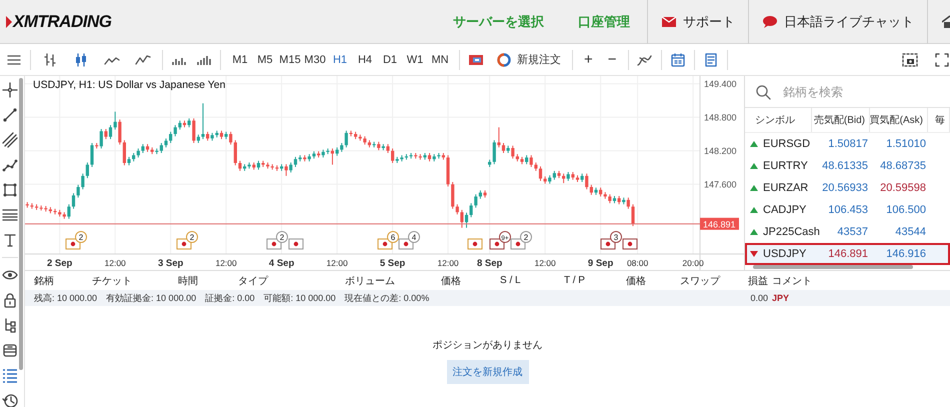  Describe the element at coordinates (487, 372) in the screenshot. I see `create-order-button: 注文を新規作成` at that location.